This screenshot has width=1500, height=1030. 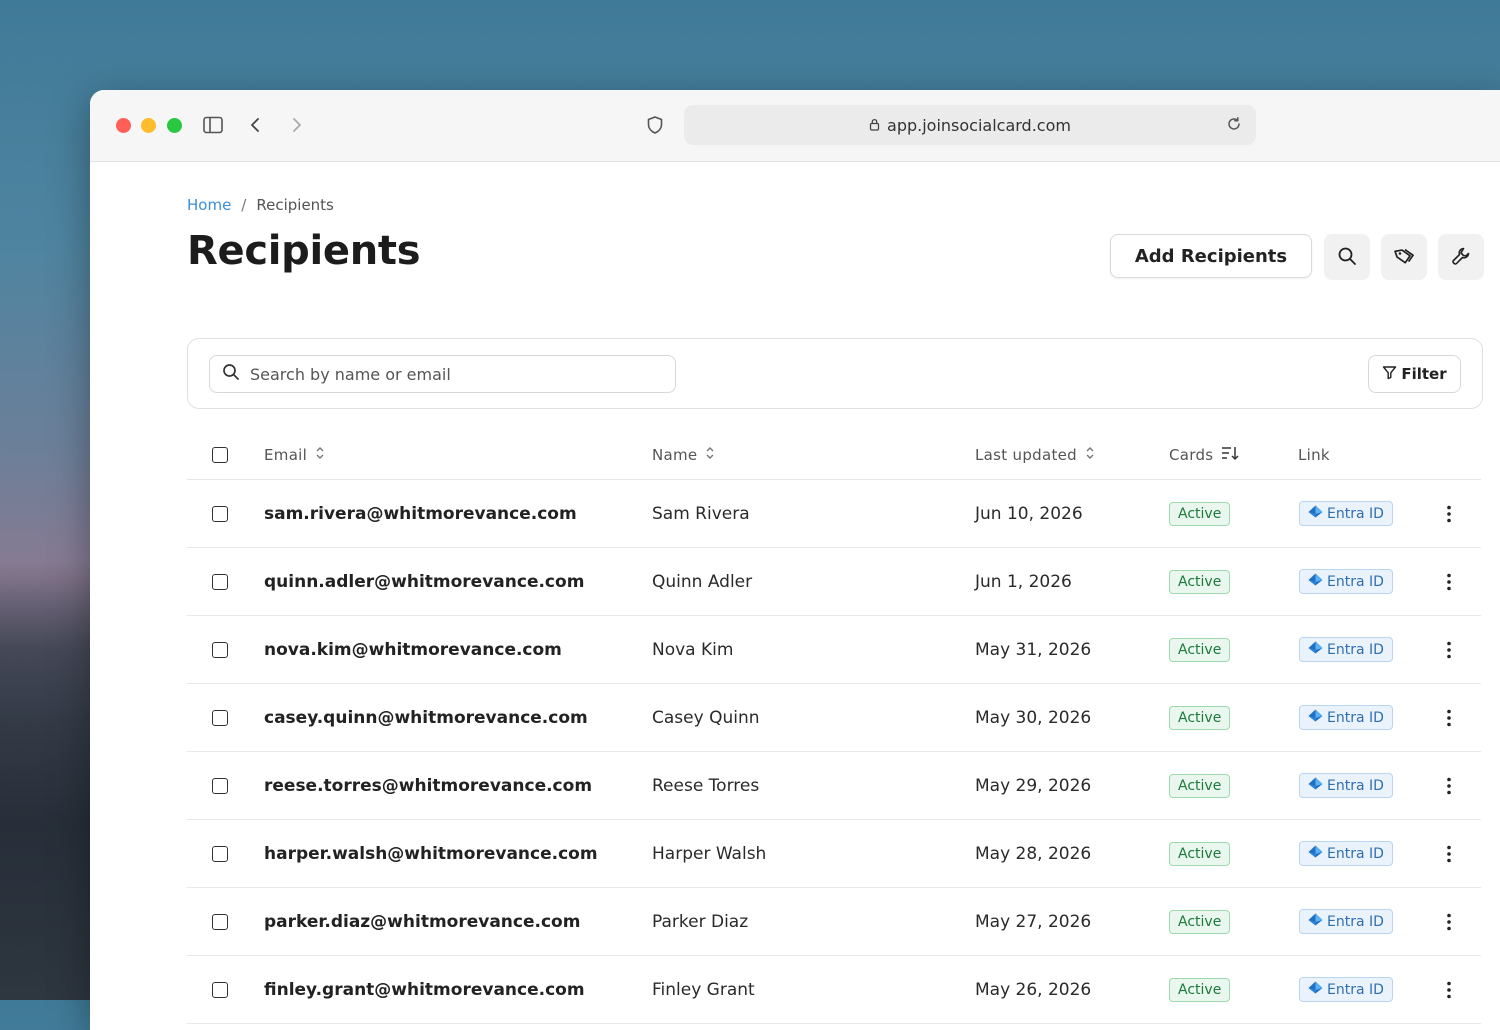 I want to click on minimize-window-button, so click(x=148, y=125).